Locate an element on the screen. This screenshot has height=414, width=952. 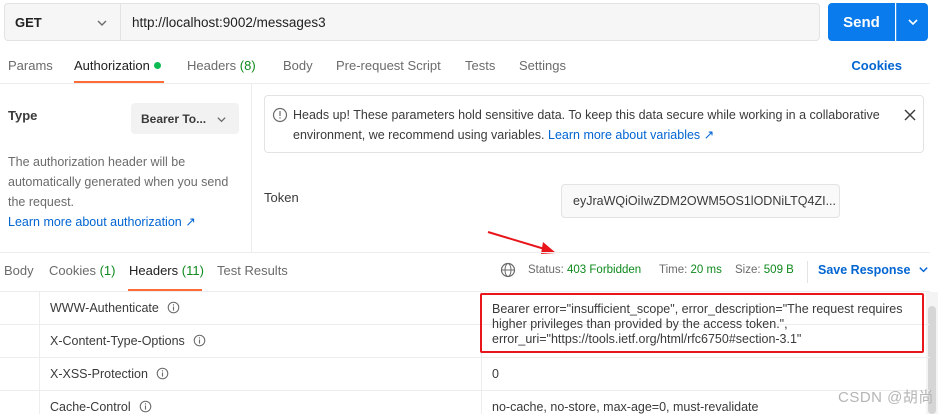
cookies-link: Cookies is located at coordinates (876, 65).